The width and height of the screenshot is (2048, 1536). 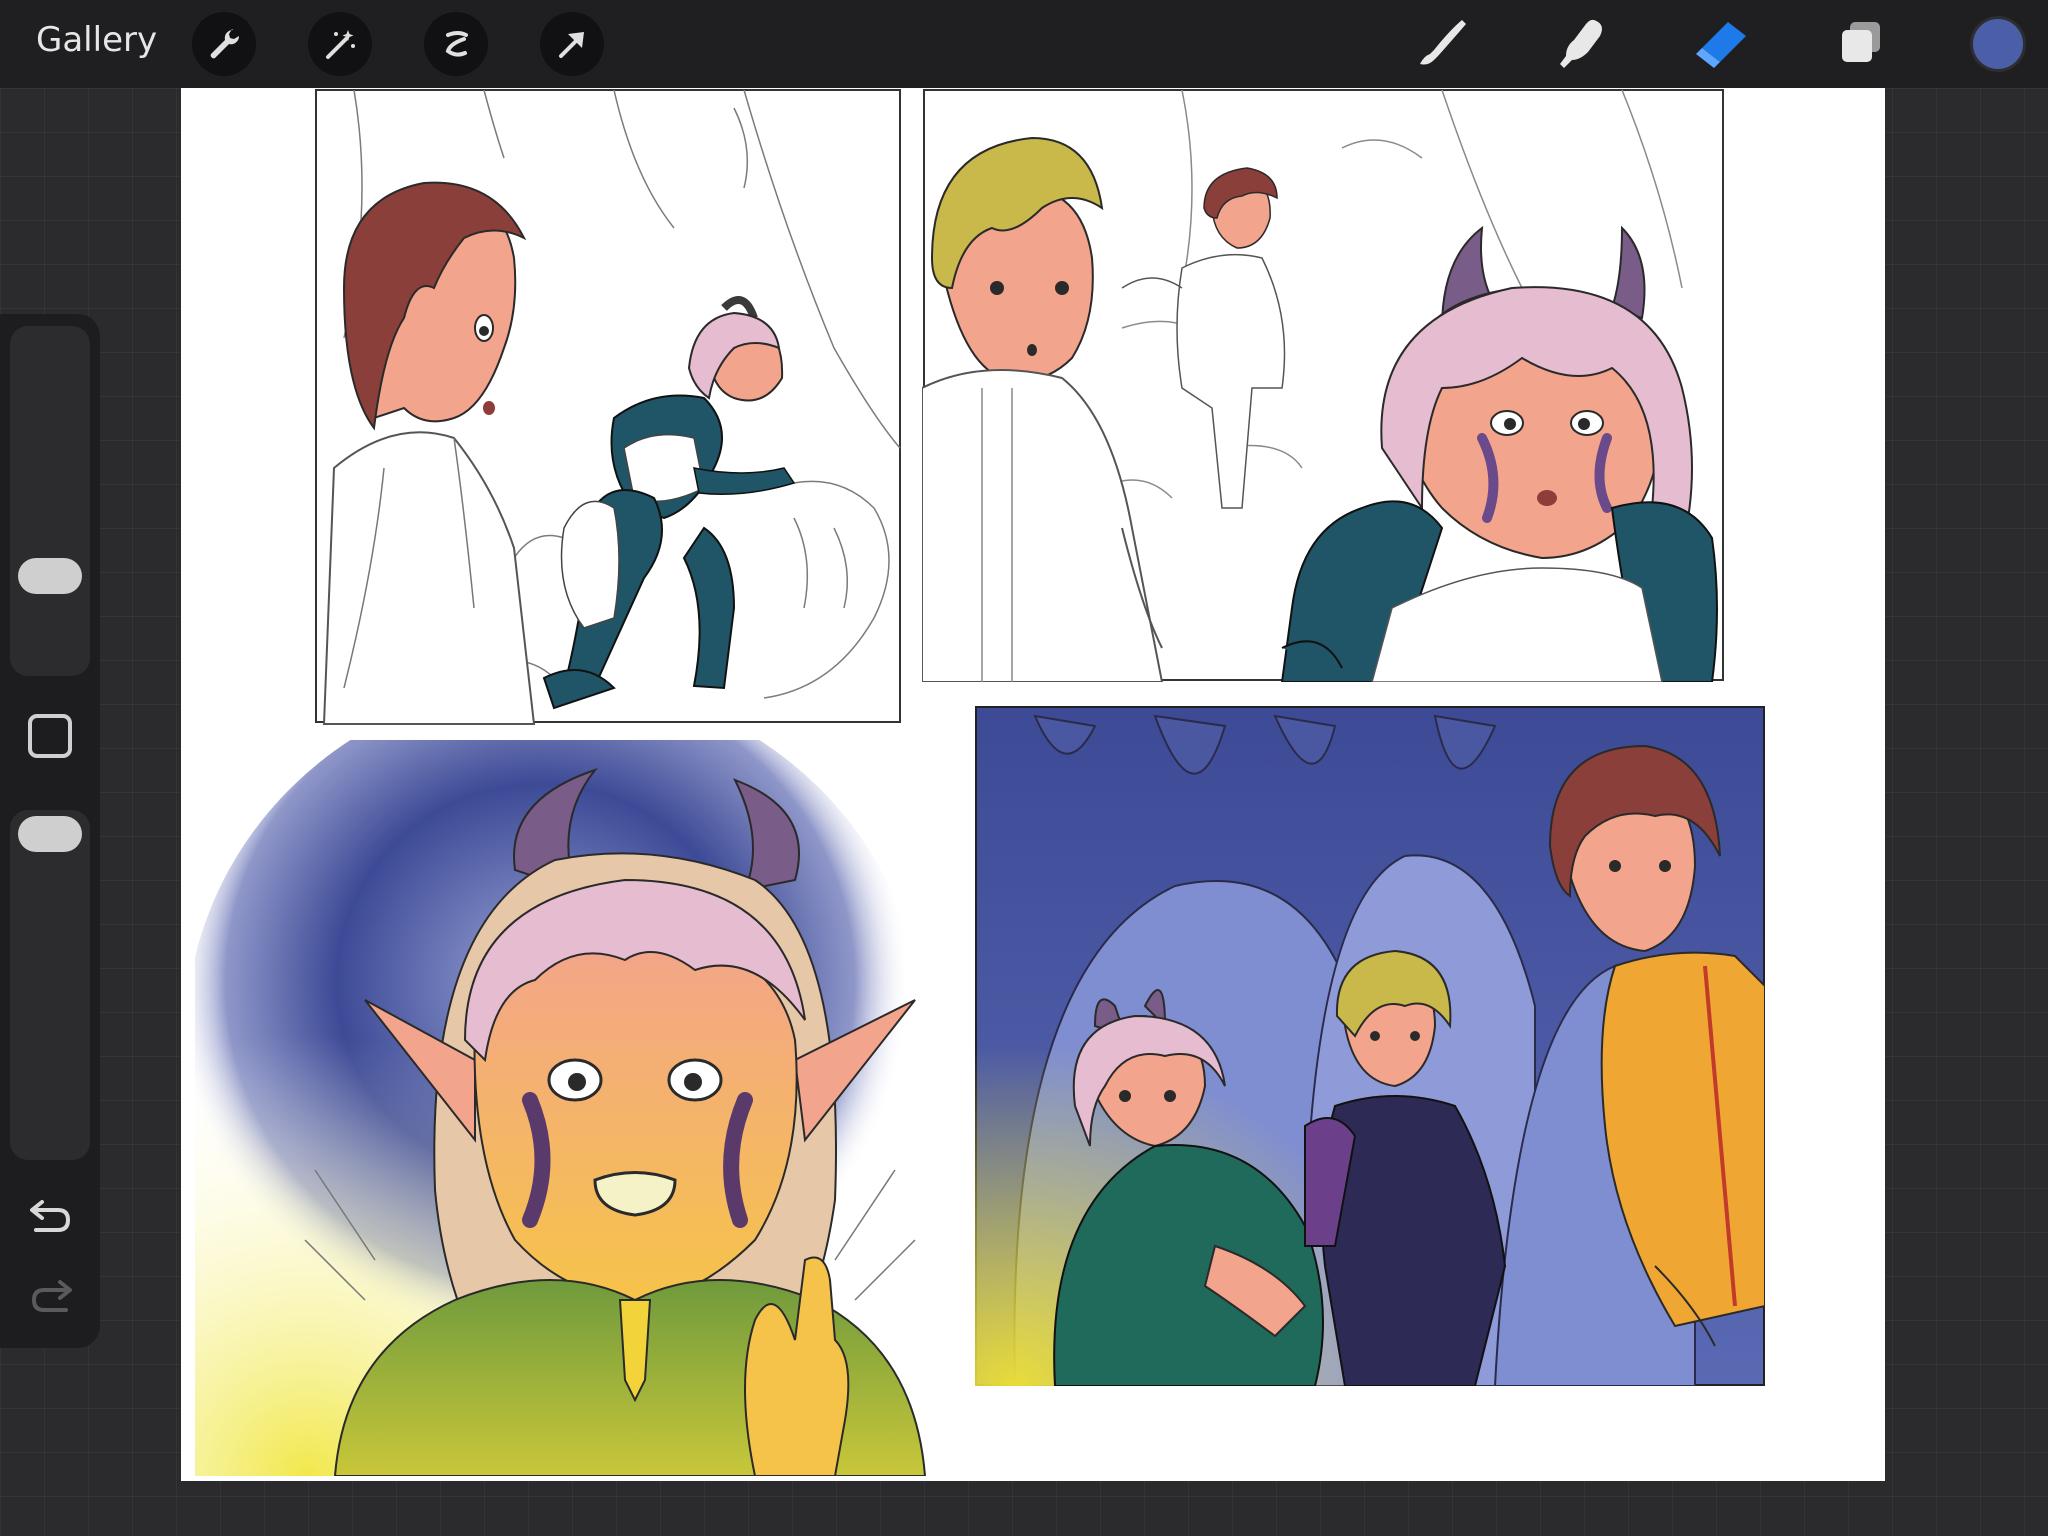 I want to click on opacity-slider, so click(x=50, y=985).